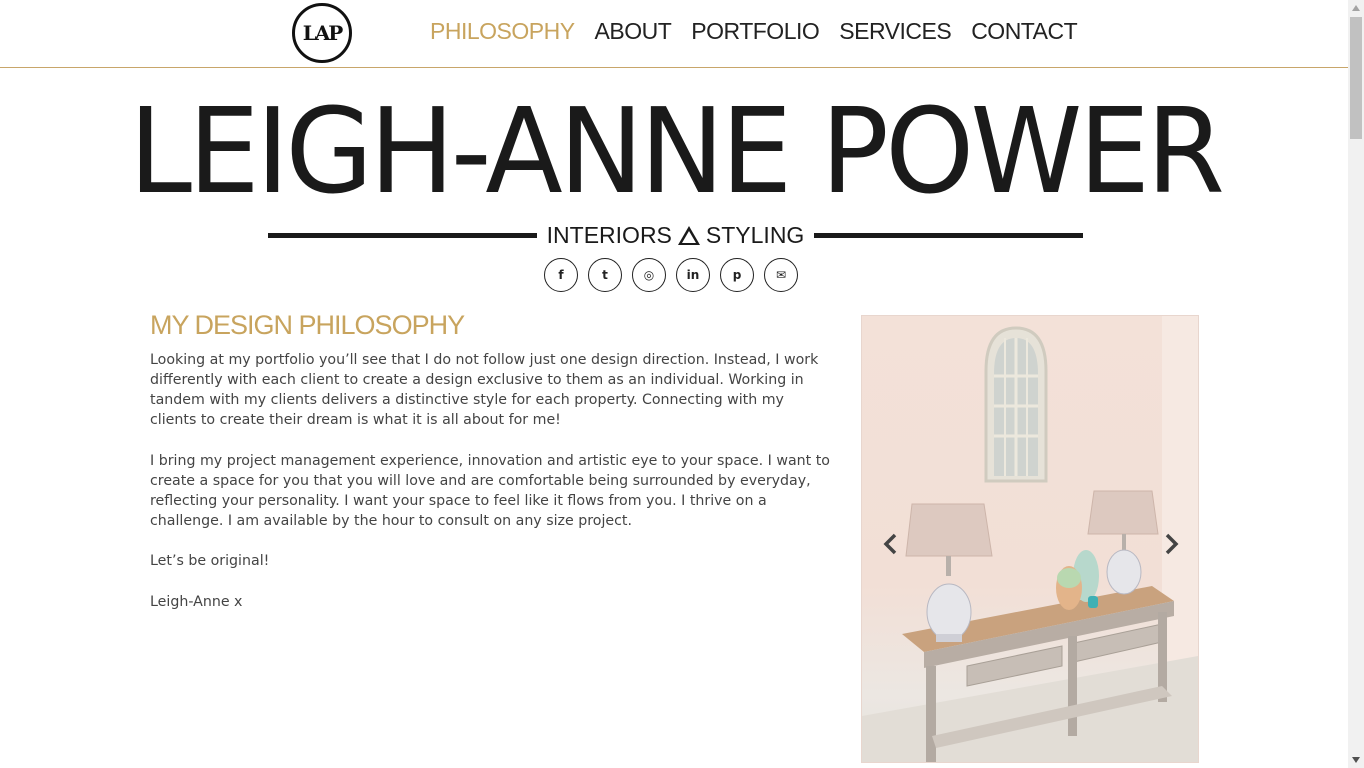  What do you see at coordinates (196, 601) in the screenshot?
I see `signature: Leigh-Anne x` at bounding box center [196, 601].